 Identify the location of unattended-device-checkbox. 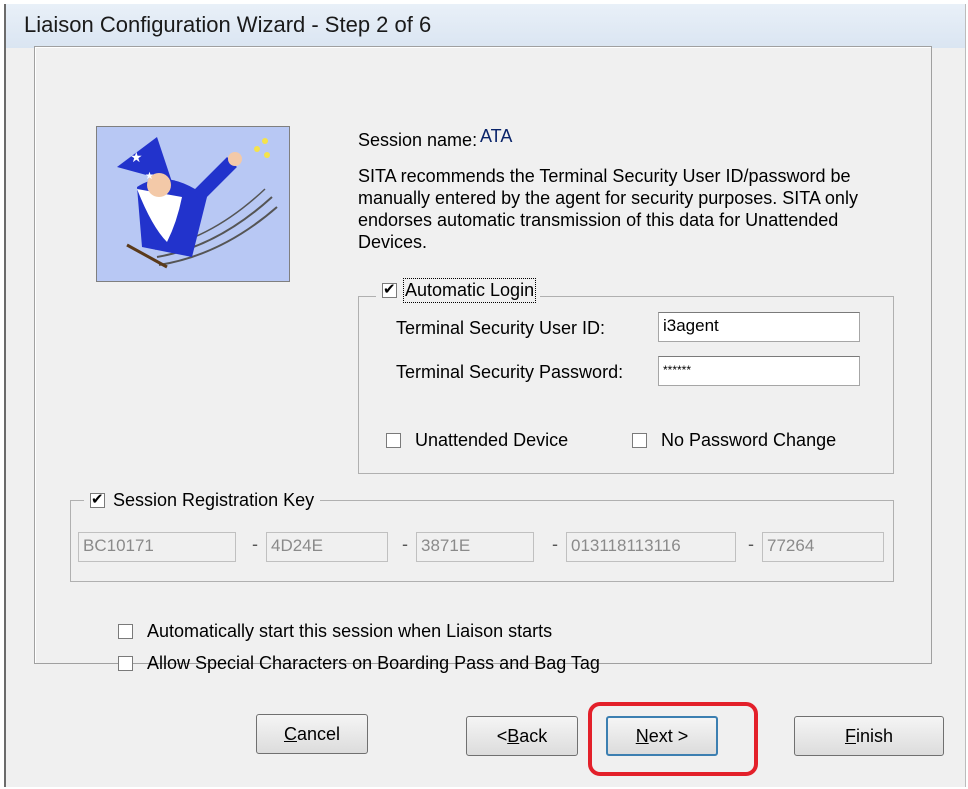
(393, 440).